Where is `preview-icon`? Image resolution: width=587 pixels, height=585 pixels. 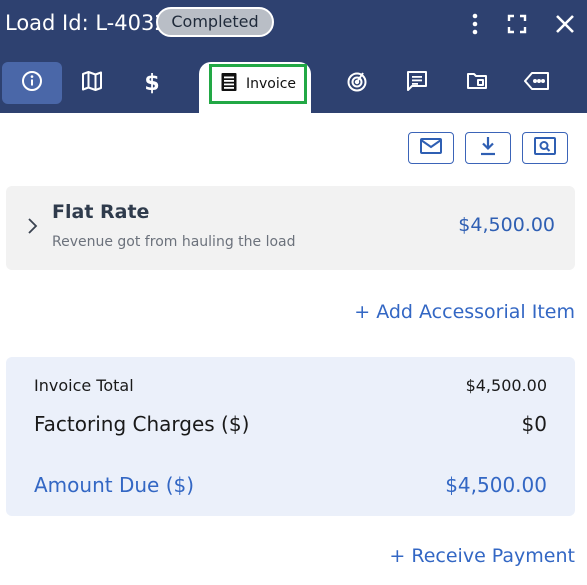
preview-icon is located at coordinates (545, 148).